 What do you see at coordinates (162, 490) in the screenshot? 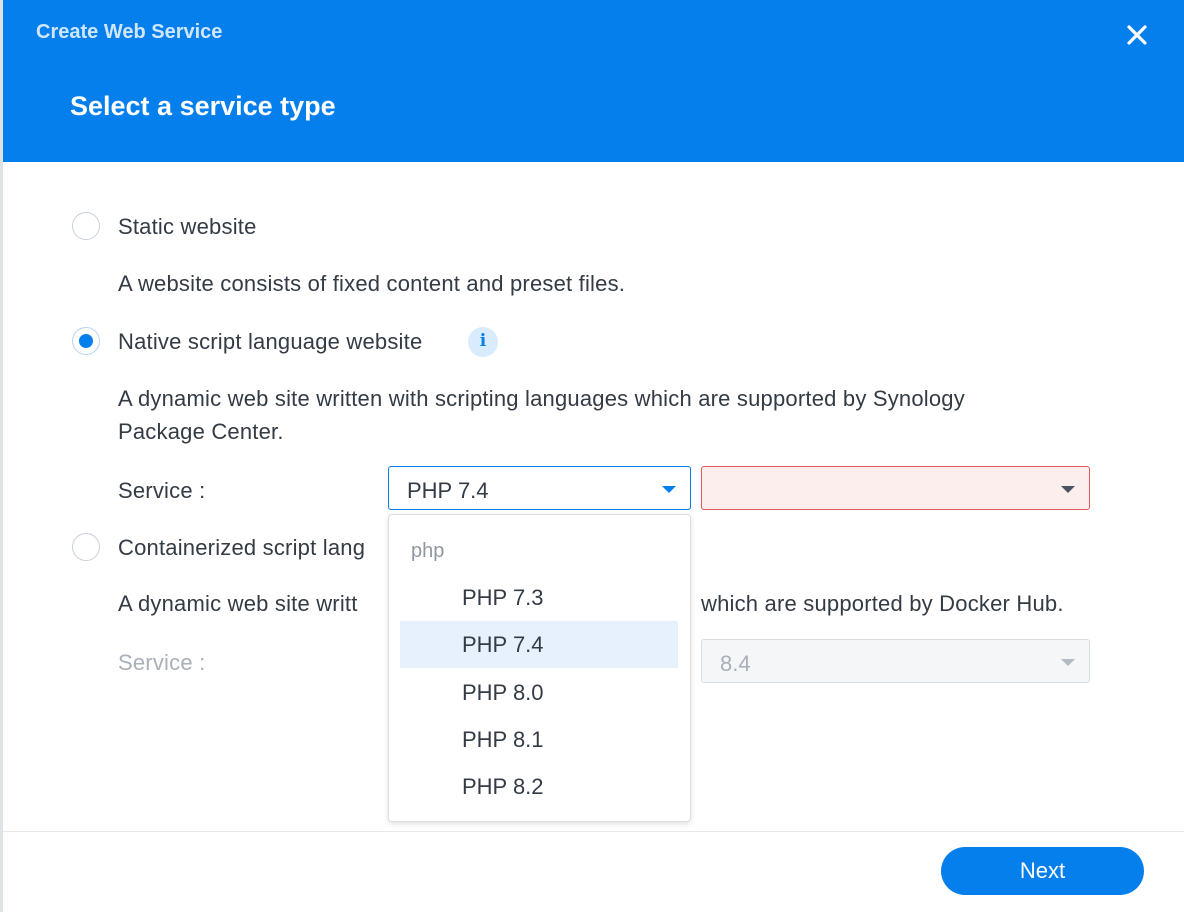
I see `native-service-label: Service :` at bounding box center [162, 490].